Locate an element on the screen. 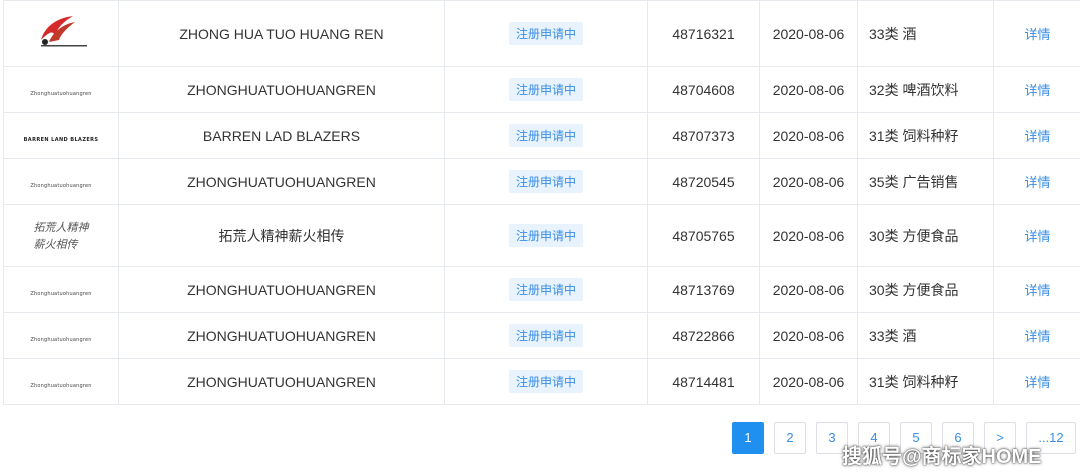  registration-number: 48722866 is located at coordinates (703, 335).